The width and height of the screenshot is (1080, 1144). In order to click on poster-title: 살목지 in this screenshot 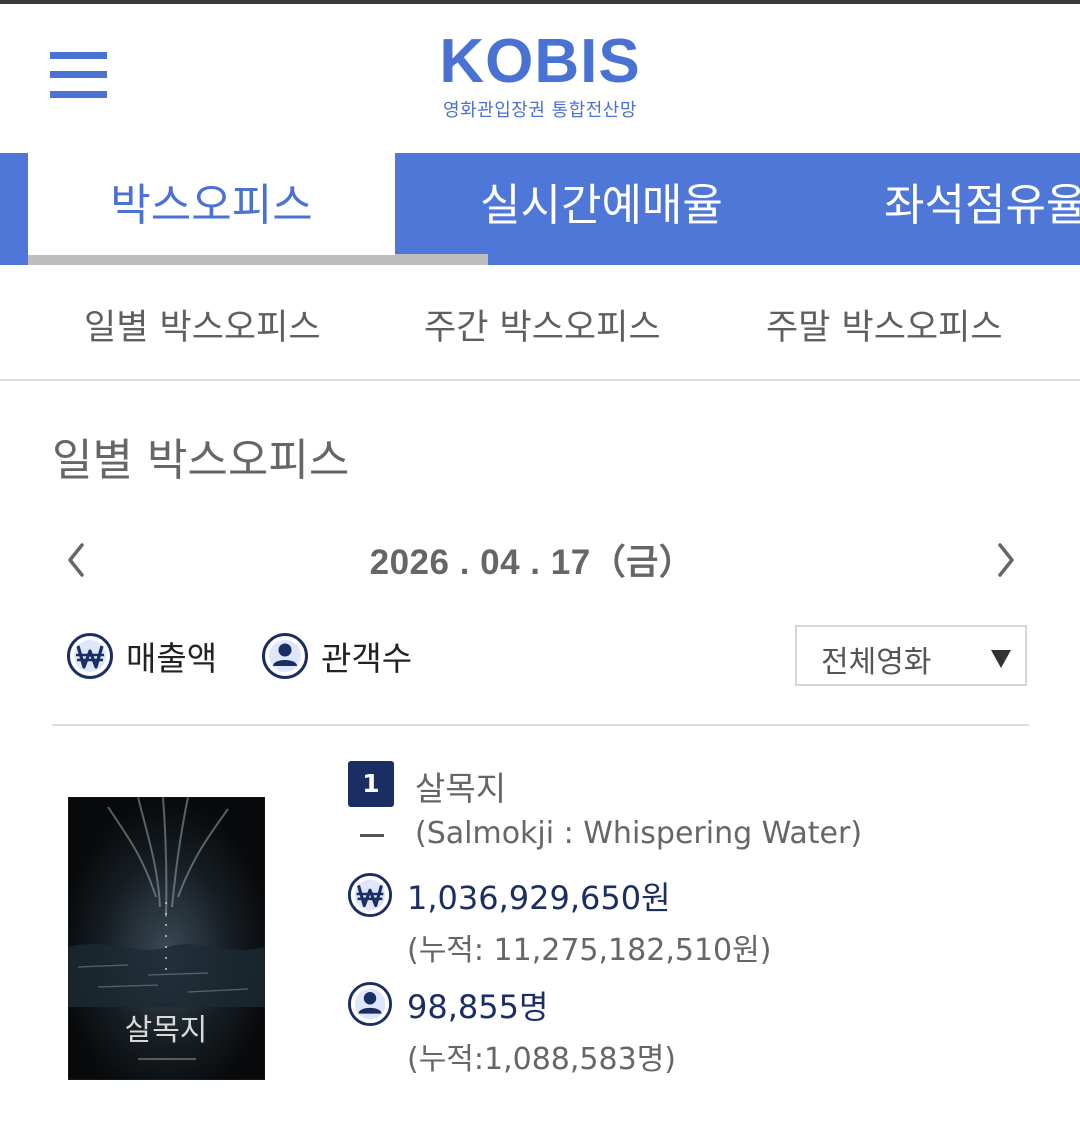, I will do `click(166, 1030)`.